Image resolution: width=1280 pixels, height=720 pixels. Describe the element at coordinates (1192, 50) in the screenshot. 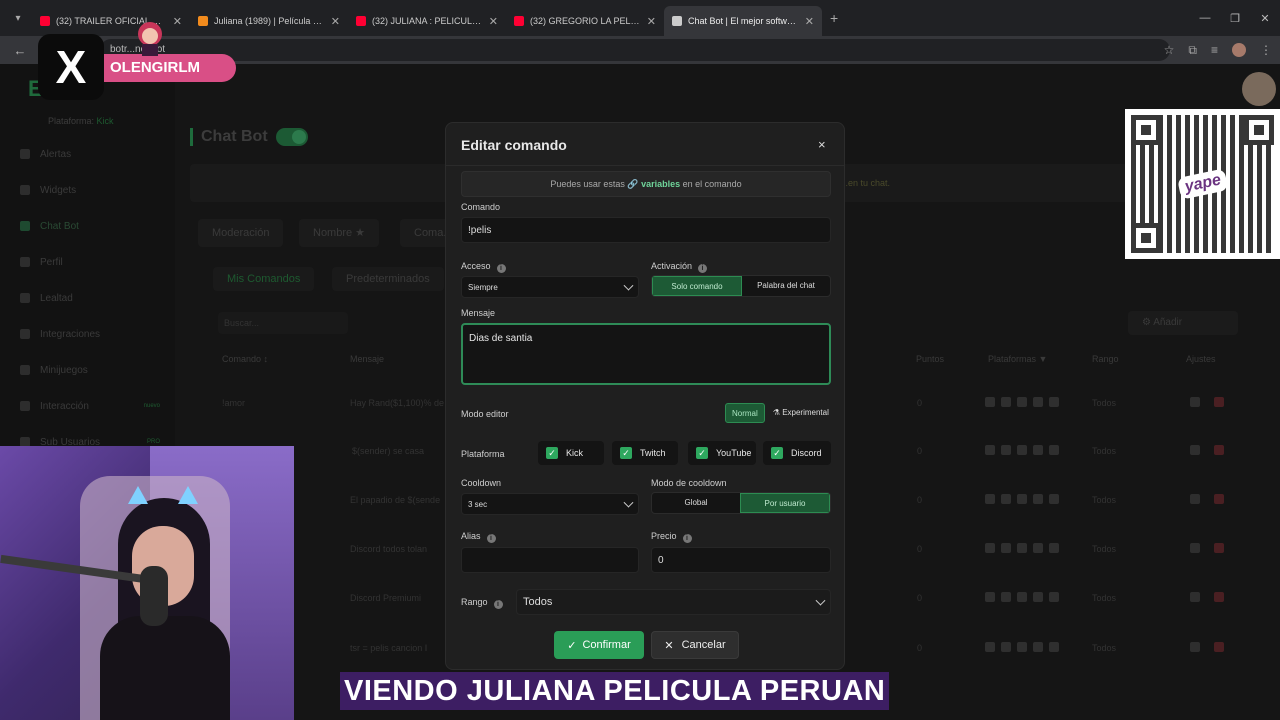

I see `extensions-icon: ⧉` at that location.